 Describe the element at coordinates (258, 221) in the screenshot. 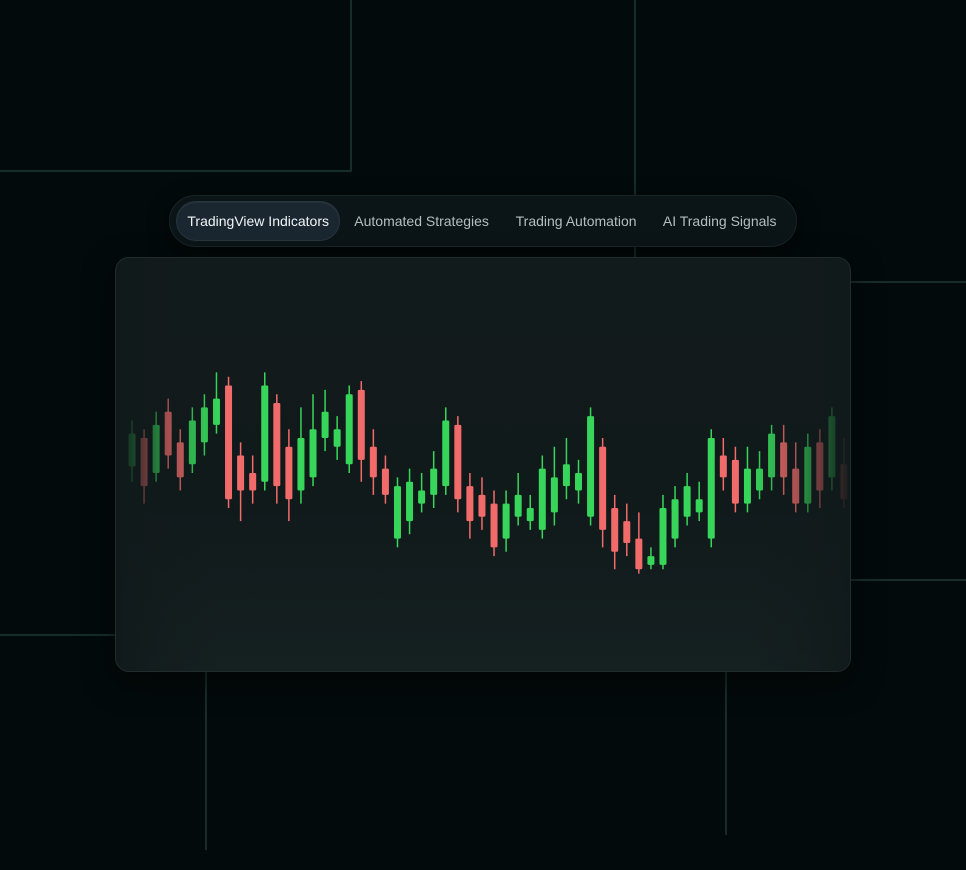

I see `tab-tradingview-indicators: TradingView Indicators` at that location.